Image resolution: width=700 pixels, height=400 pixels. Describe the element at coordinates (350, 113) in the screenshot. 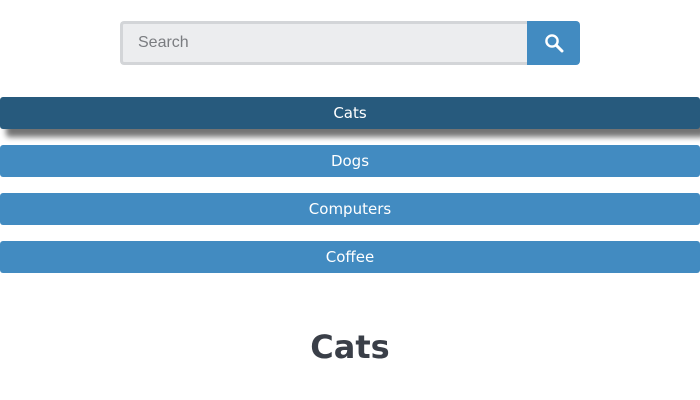

I see `tab-cats: Cats` at that location.